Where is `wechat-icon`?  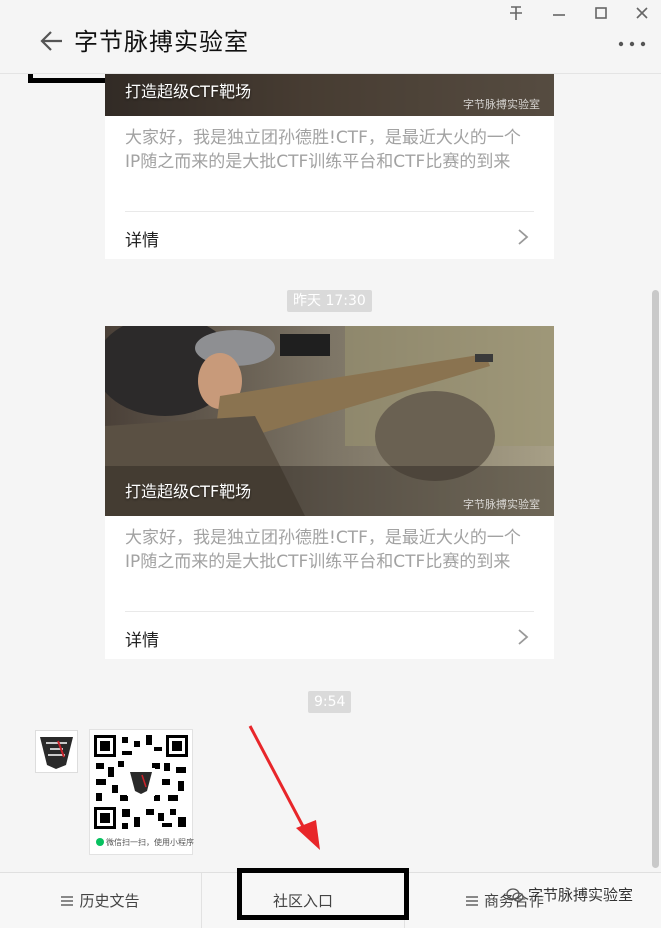
wechat-icon is located at coordinates (100, 842).